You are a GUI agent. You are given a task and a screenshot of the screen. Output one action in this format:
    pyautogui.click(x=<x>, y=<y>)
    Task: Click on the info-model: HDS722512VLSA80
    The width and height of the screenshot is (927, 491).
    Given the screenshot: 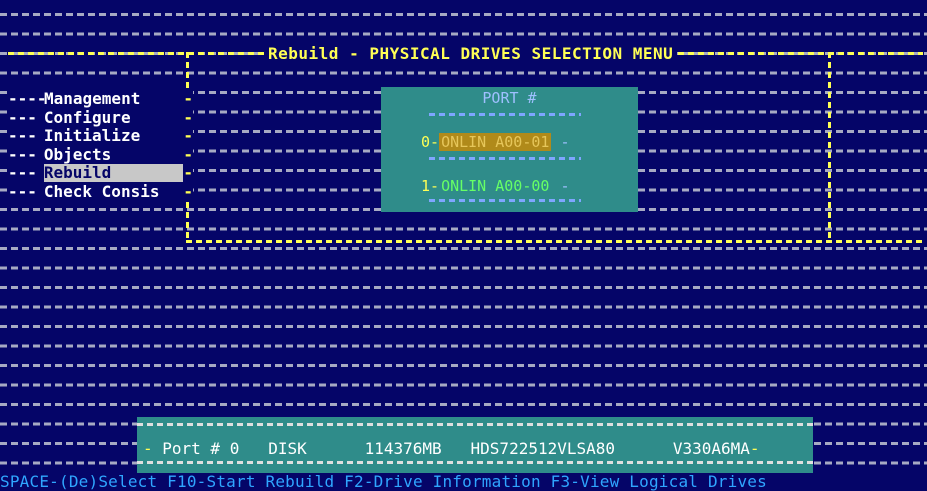 What is the action you would take?
    pyautogui.click(x=543, y=448)
    